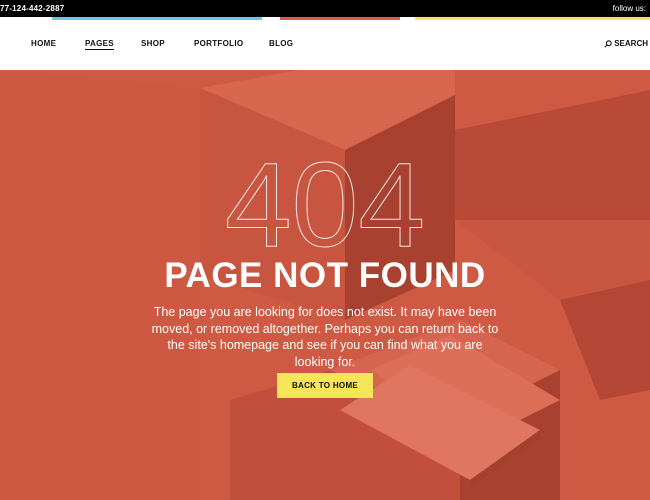  I want to click on search-button: SEARCH, so click(626, 43).